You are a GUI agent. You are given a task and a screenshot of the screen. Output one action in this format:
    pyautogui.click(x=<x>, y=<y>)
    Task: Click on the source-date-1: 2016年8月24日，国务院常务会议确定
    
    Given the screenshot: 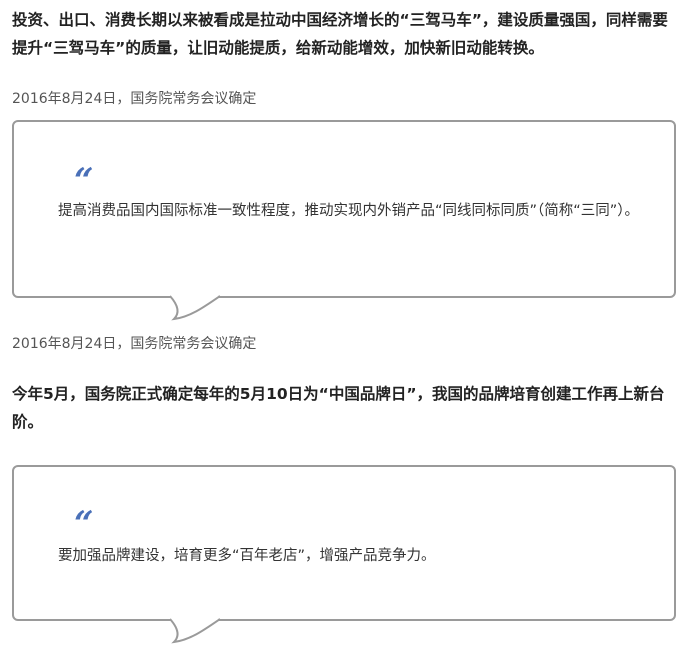 What is the action you would take?
    pyautogui.click(x=134, y=99)
    